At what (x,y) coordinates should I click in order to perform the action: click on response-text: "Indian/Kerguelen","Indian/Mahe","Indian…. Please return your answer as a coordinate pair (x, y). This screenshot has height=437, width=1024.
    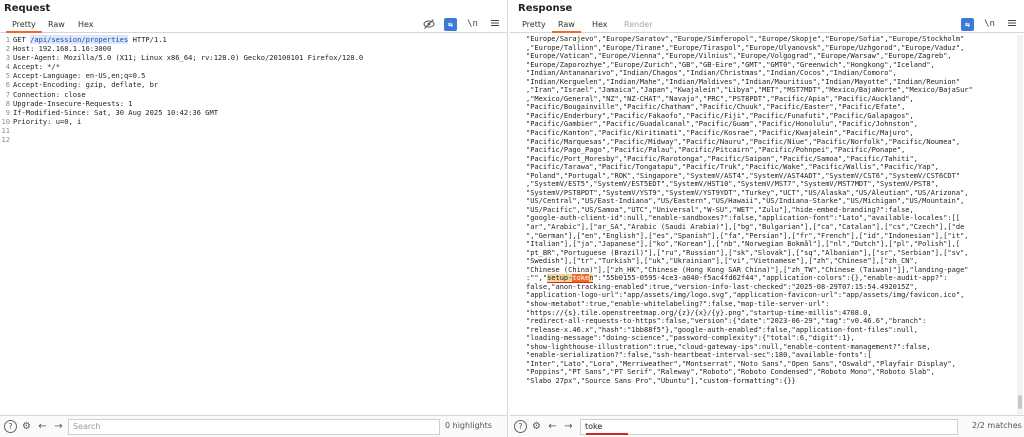
    Looking at the image, I should click on (743, 81).